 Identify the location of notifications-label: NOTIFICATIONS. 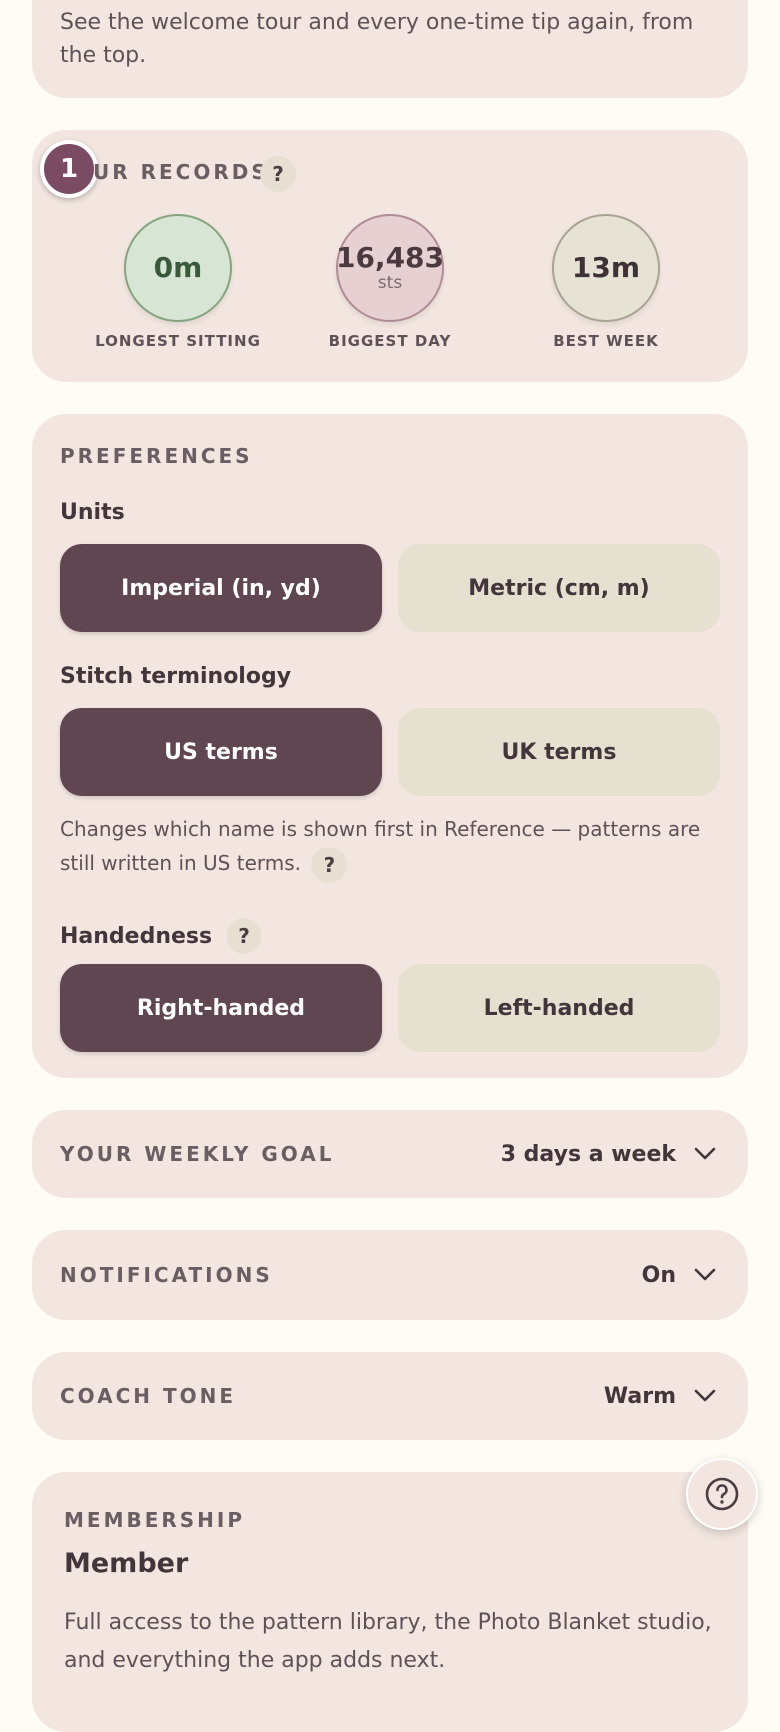
(166, 1275).